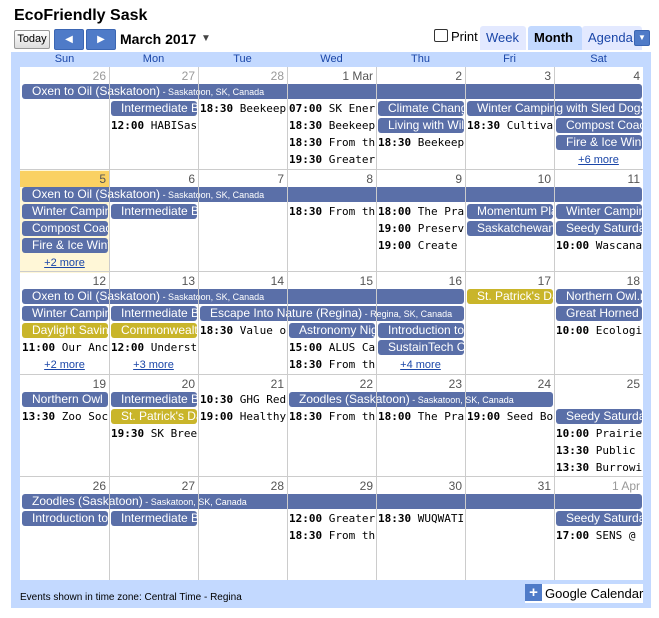  Describe the element at coordinates (206, 38) in the screenshot. I see `period-dropdown-icon: ▼` at that location.